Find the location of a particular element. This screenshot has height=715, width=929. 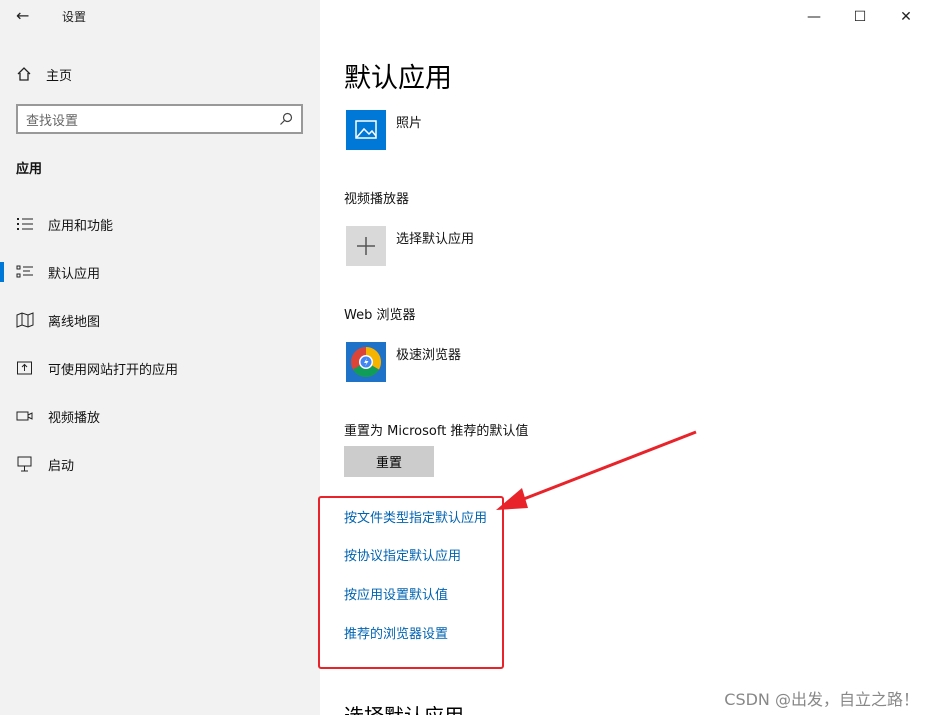

sidebar-item-startup: 启动 is located at coordinates (166, 464).